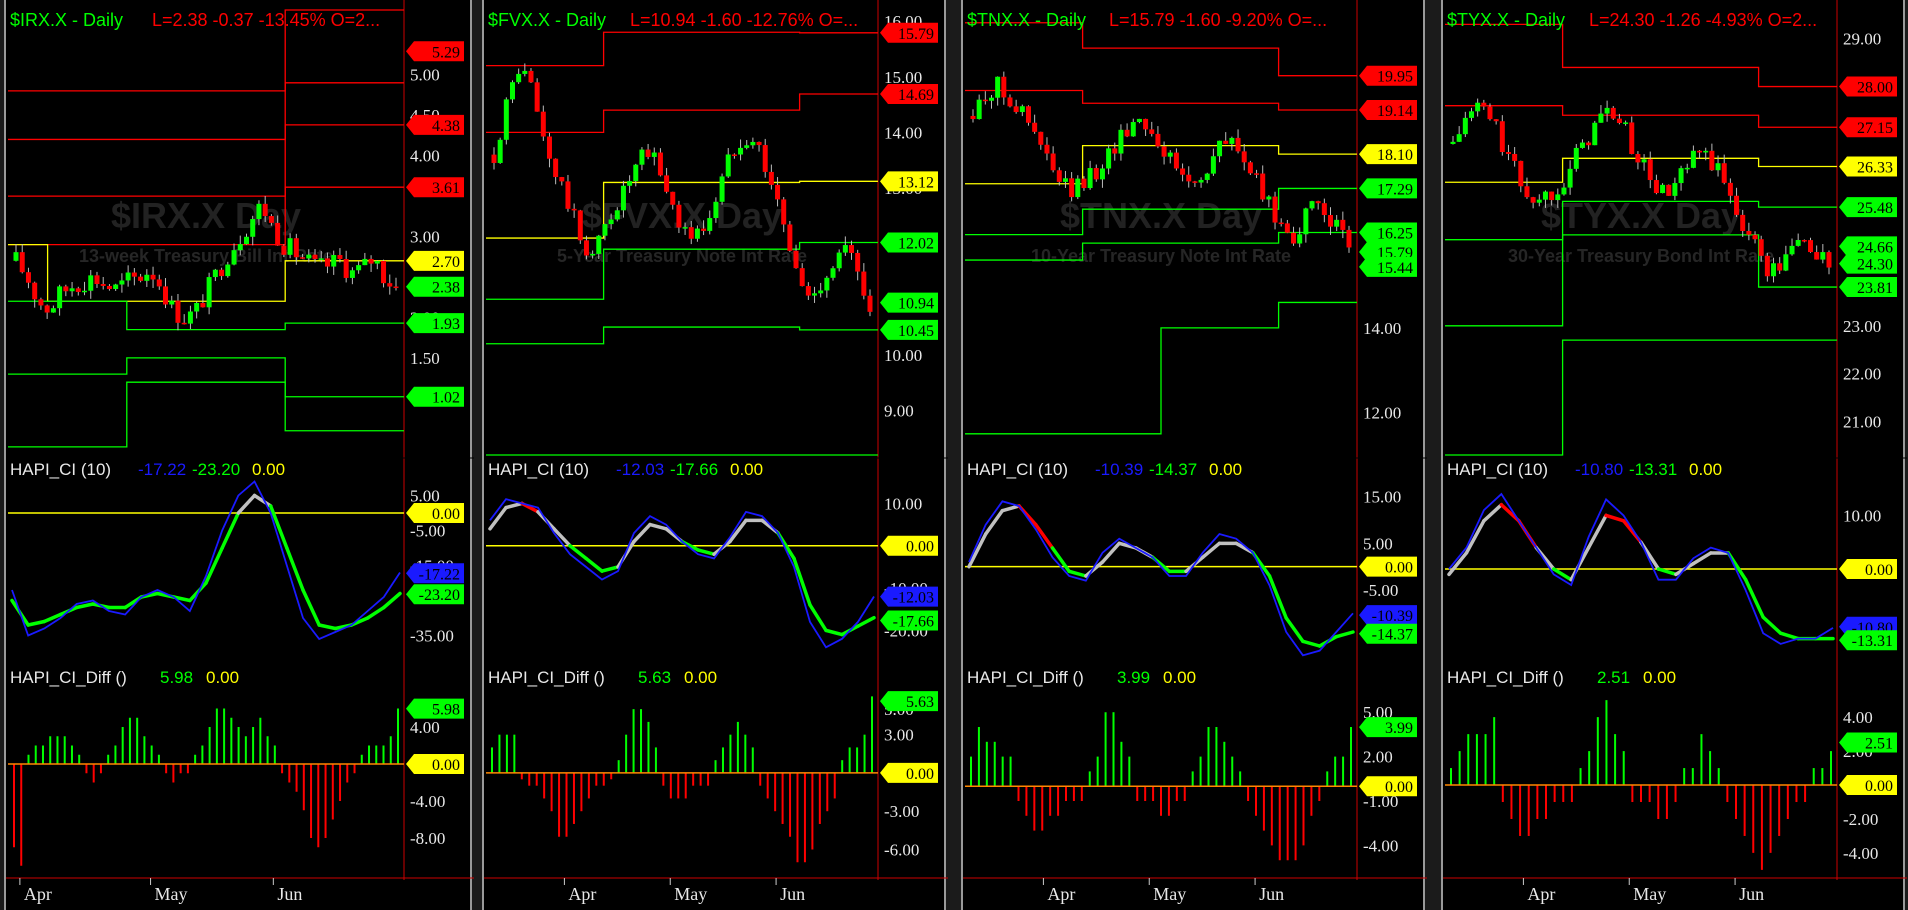 The width and height of the screenshot is (1908, 910). I want to click on price-label: 17.29, so click(1395, 189).